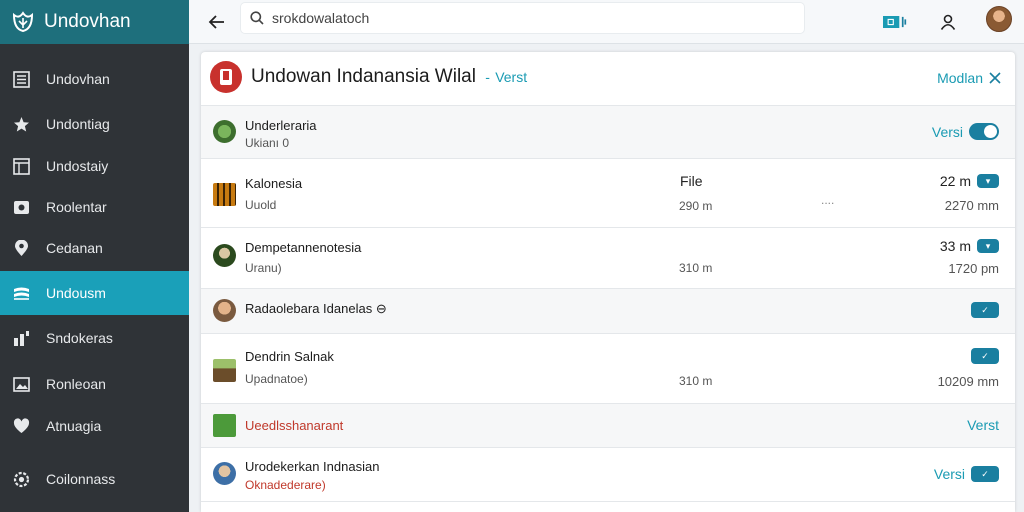  I want to click on row-title: Dendrin Salnak, so click(289, 356).